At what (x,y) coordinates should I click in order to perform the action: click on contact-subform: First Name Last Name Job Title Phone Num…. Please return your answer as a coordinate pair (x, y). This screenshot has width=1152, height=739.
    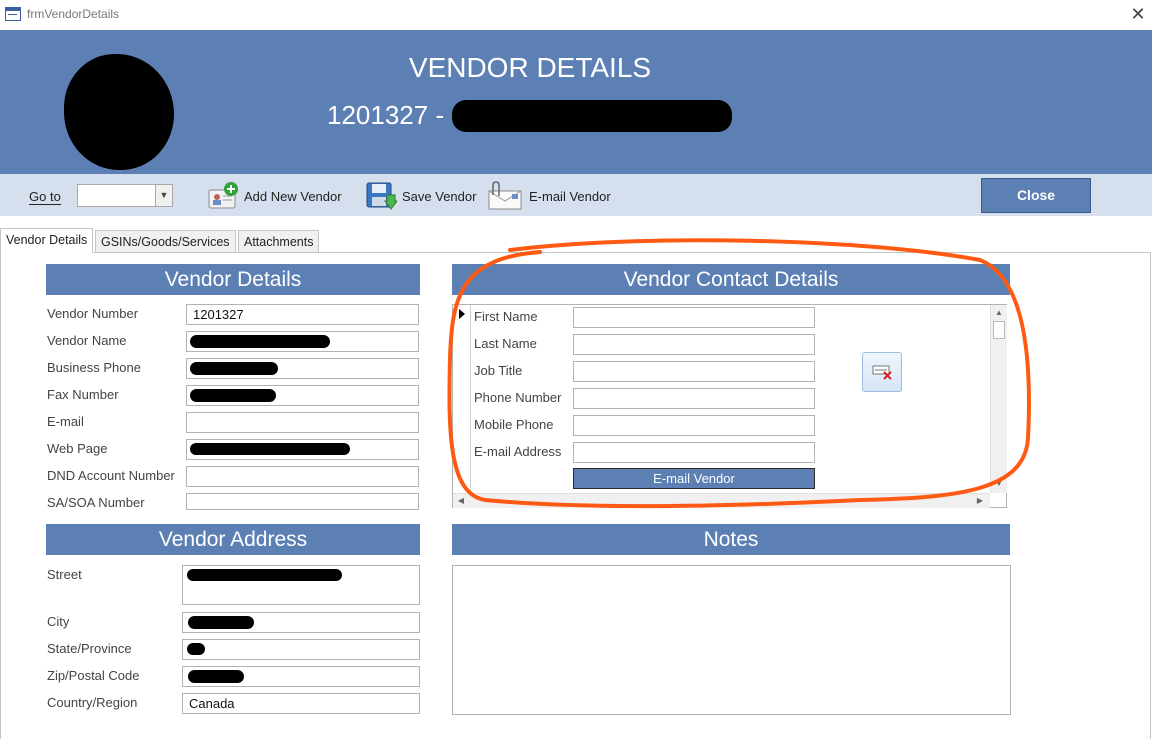
    Looking at the image, I should click on (729, 406).